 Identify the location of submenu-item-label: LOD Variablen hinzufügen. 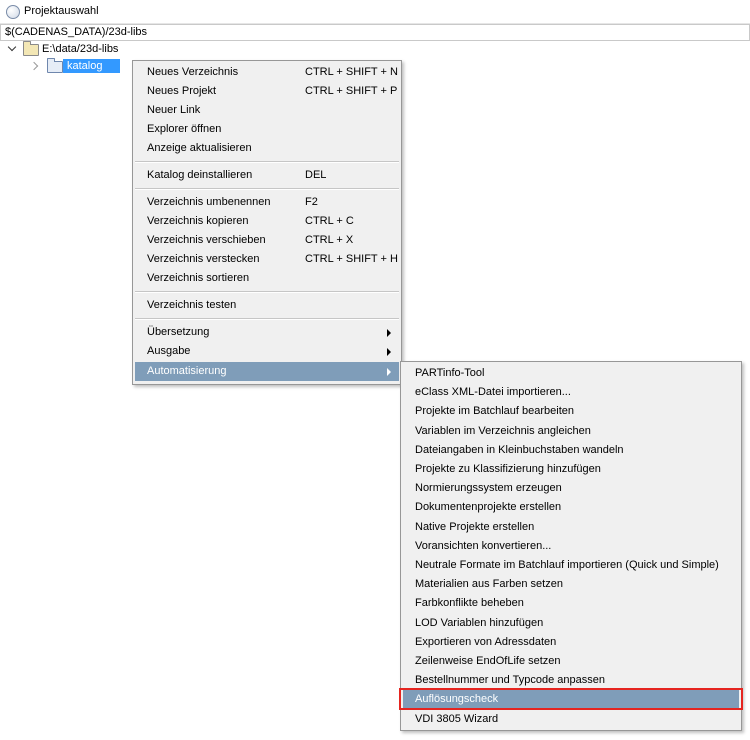
(479, 622).